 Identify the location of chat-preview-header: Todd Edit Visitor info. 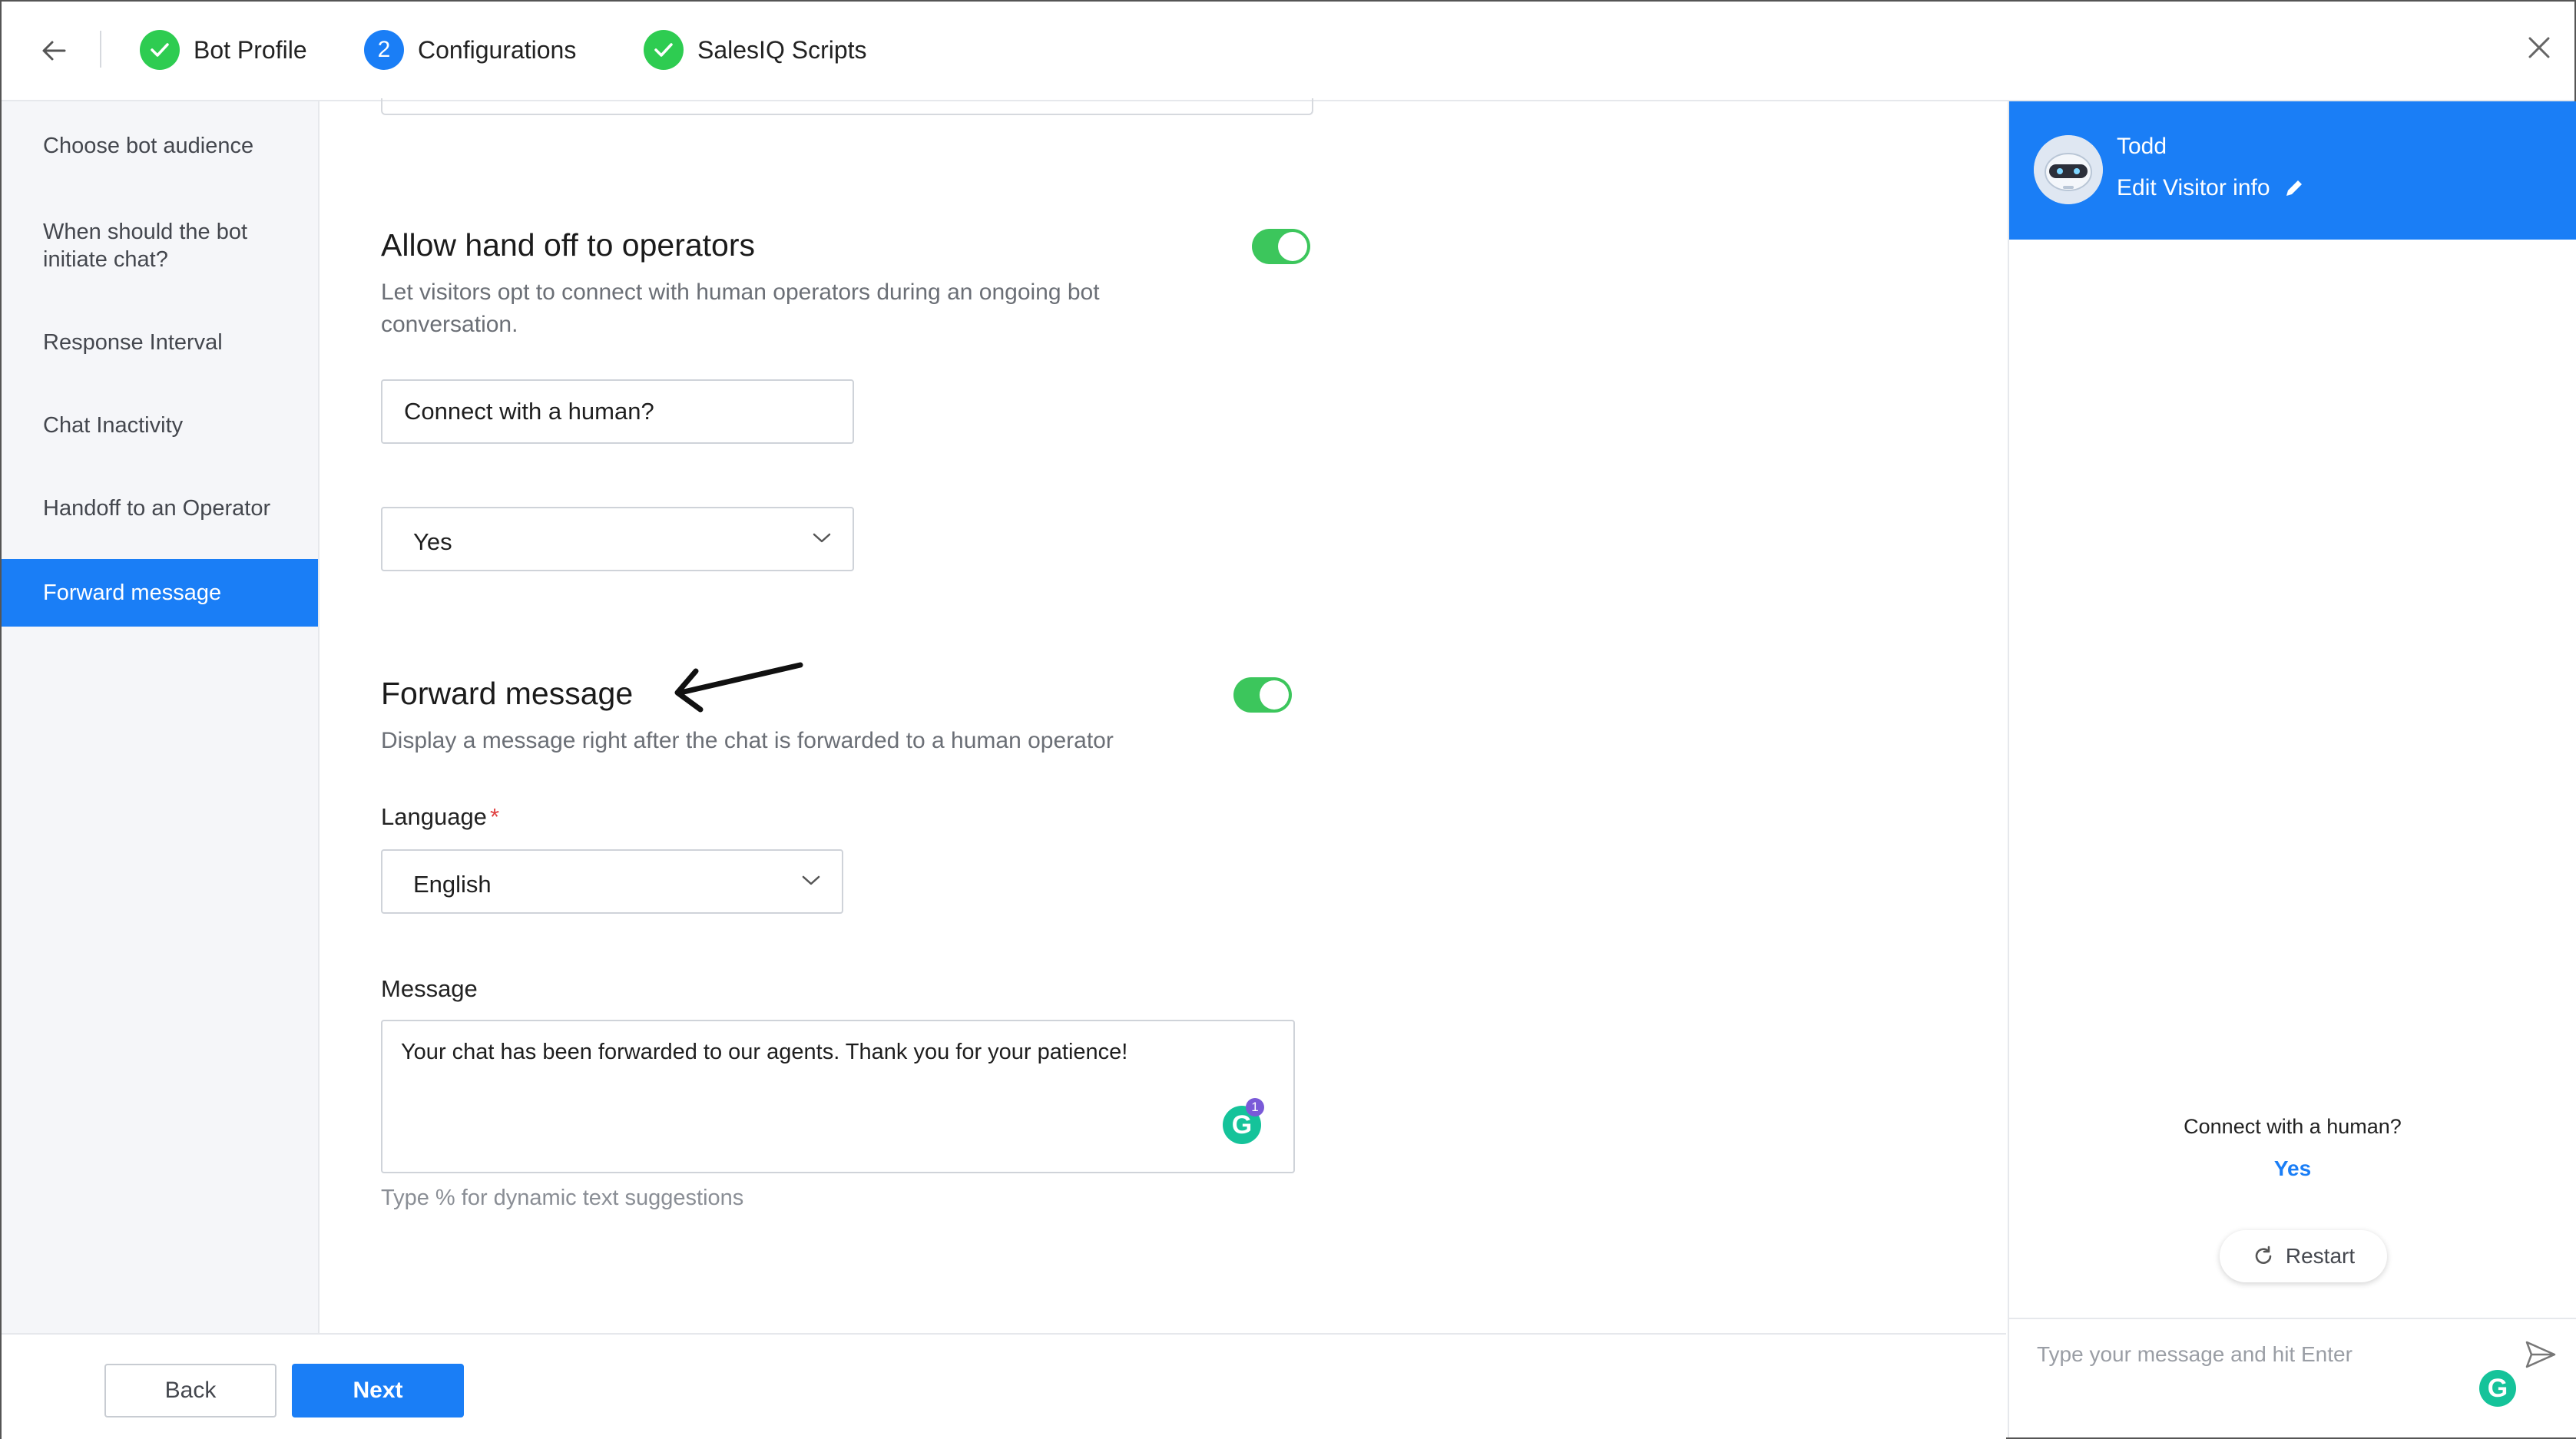
(2292, 170).